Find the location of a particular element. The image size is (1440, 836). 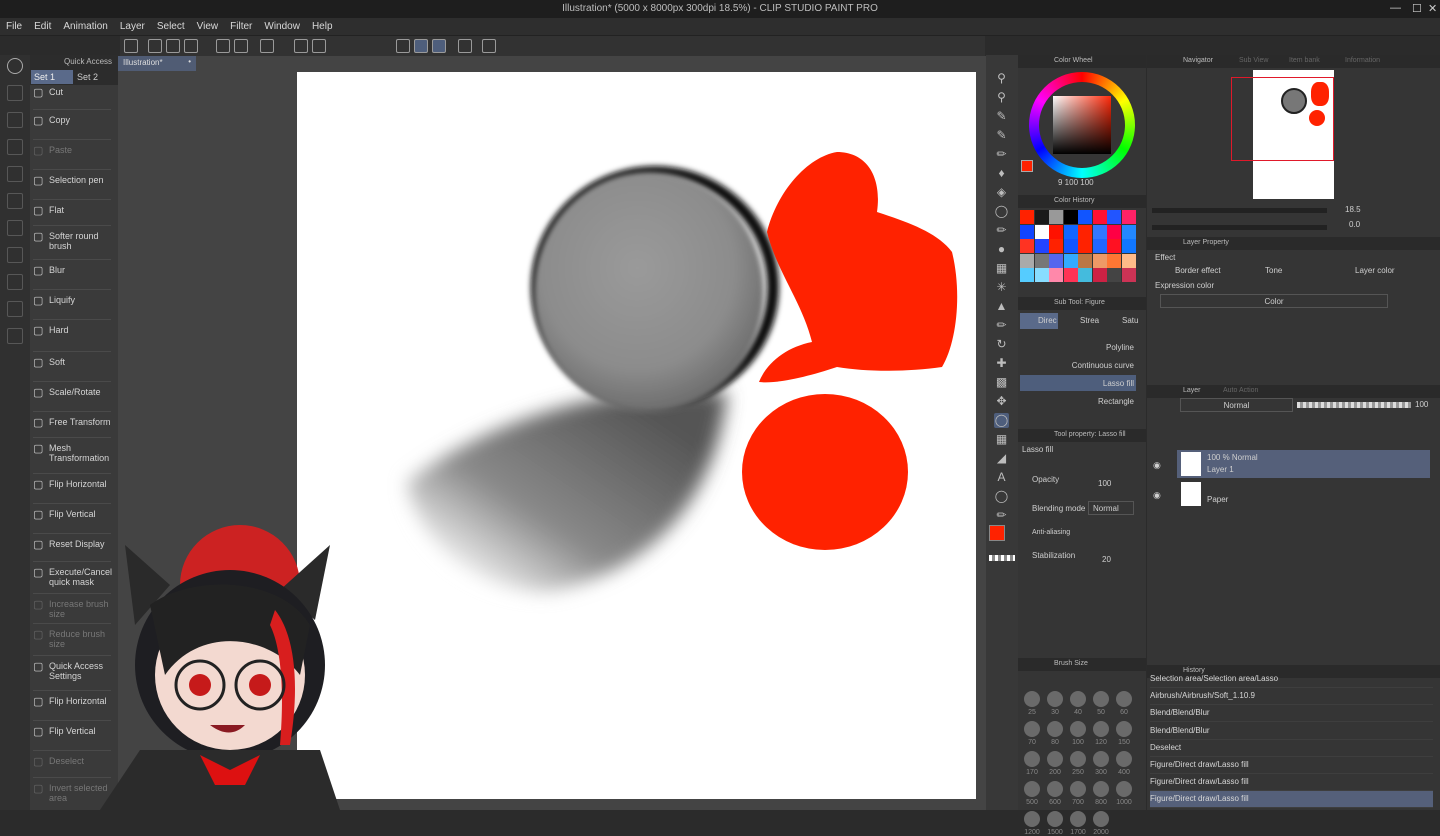

menu-window: Window is located at coordinates (282, 25).